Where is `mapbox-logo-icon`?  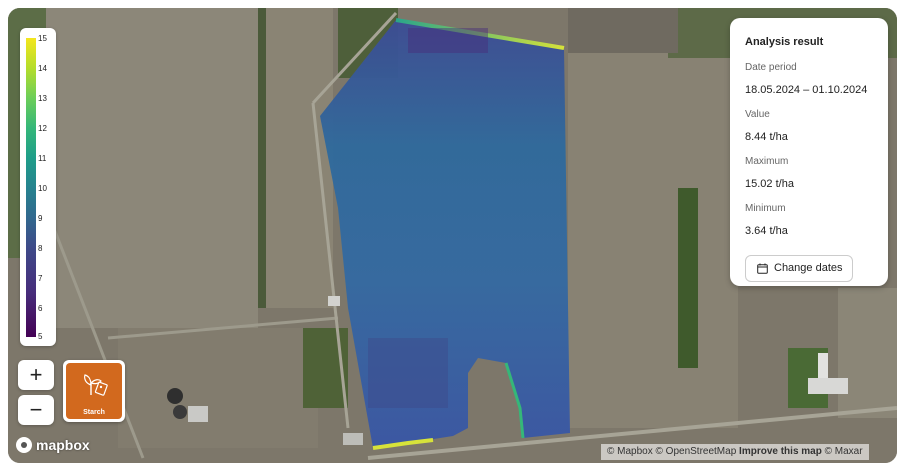 mapbox-logo-icon is located at coordinates (24, 445).